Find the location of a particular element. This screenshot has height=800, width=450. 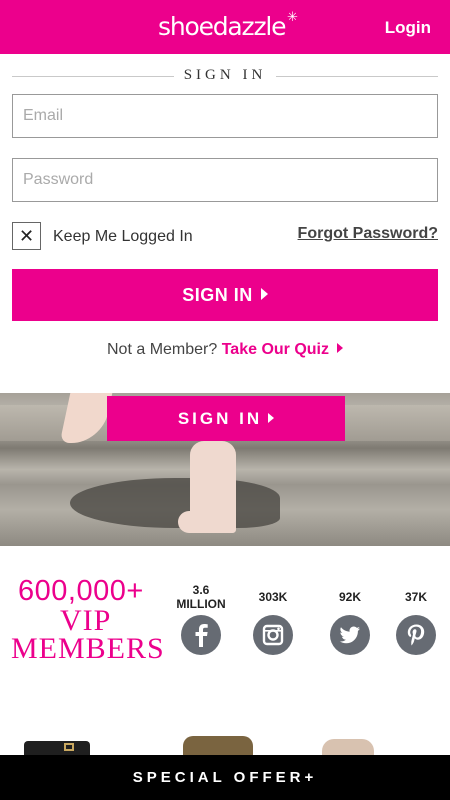

facebook-icon is located at coordinates (201, 635).